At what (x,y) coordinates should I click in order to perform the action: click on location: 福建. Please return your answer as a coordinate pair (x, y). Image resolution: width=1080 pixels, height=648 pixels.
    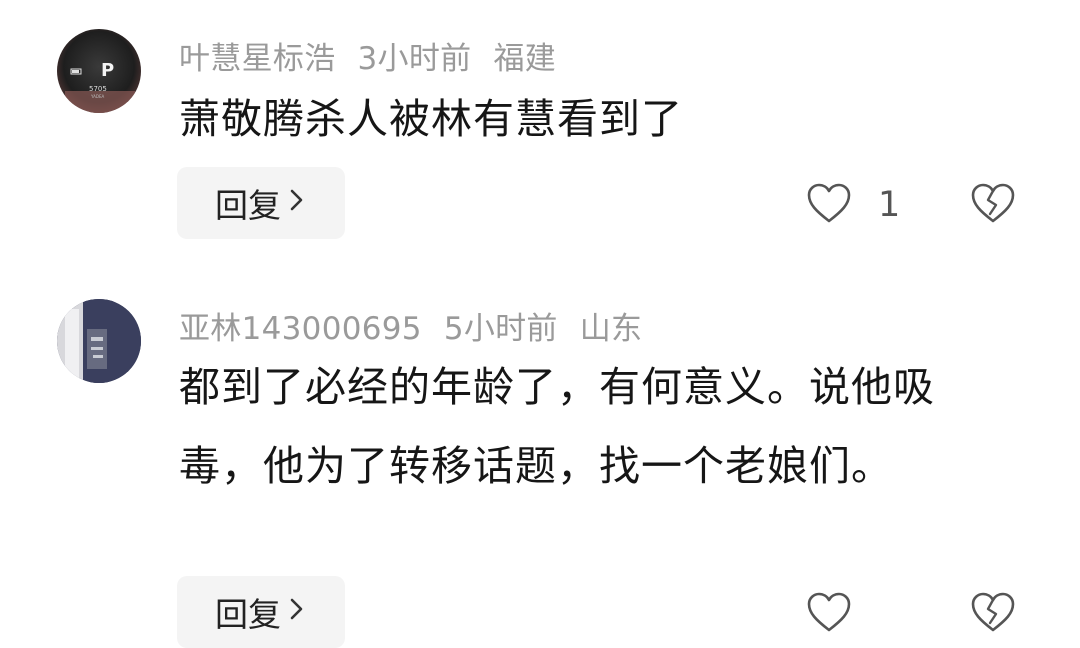
    Looking at the image, I should click on (525, 59).